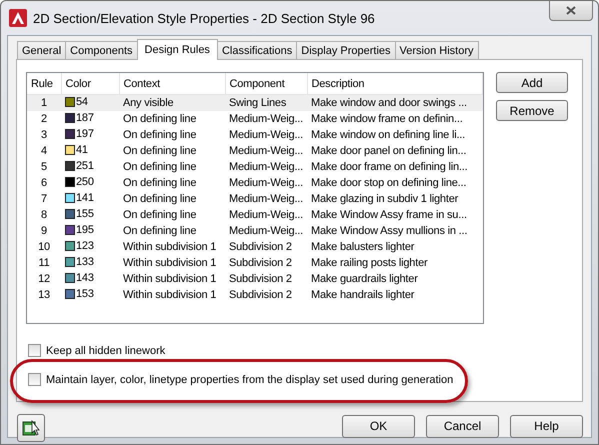  I want to click on color-number: 123, so click(85, 246).